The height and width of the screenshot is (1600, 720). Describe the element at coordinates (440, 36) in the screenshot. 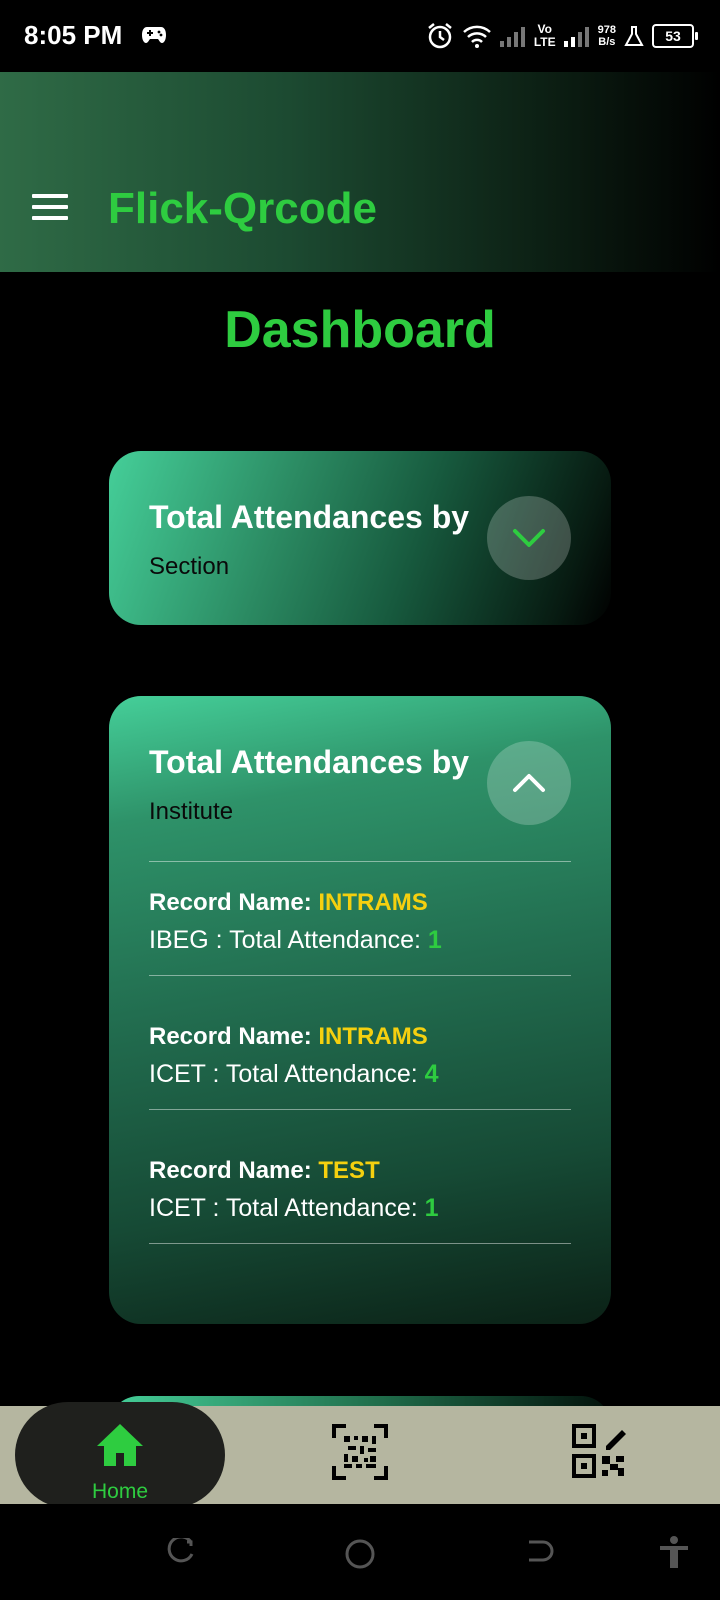

I see `alarm-icon` at that location.